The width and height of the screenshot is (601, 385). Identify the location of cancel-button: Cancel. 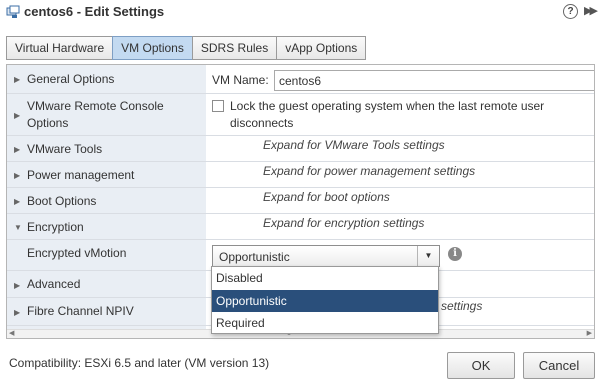
(559, 365).